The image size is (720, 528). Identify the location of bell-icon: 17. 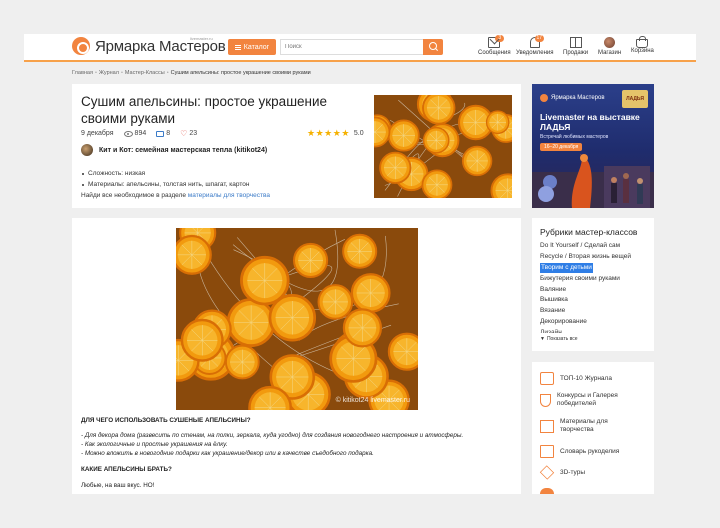
(536, 41).